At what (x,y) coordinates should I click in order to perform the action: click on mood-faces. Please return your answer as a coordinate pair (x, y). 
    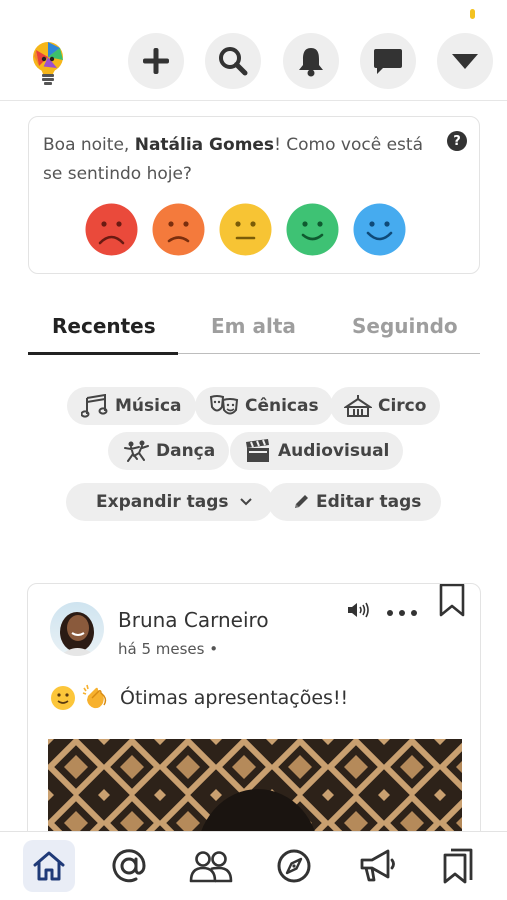
    Looking at the image, I should click on (245, 229).